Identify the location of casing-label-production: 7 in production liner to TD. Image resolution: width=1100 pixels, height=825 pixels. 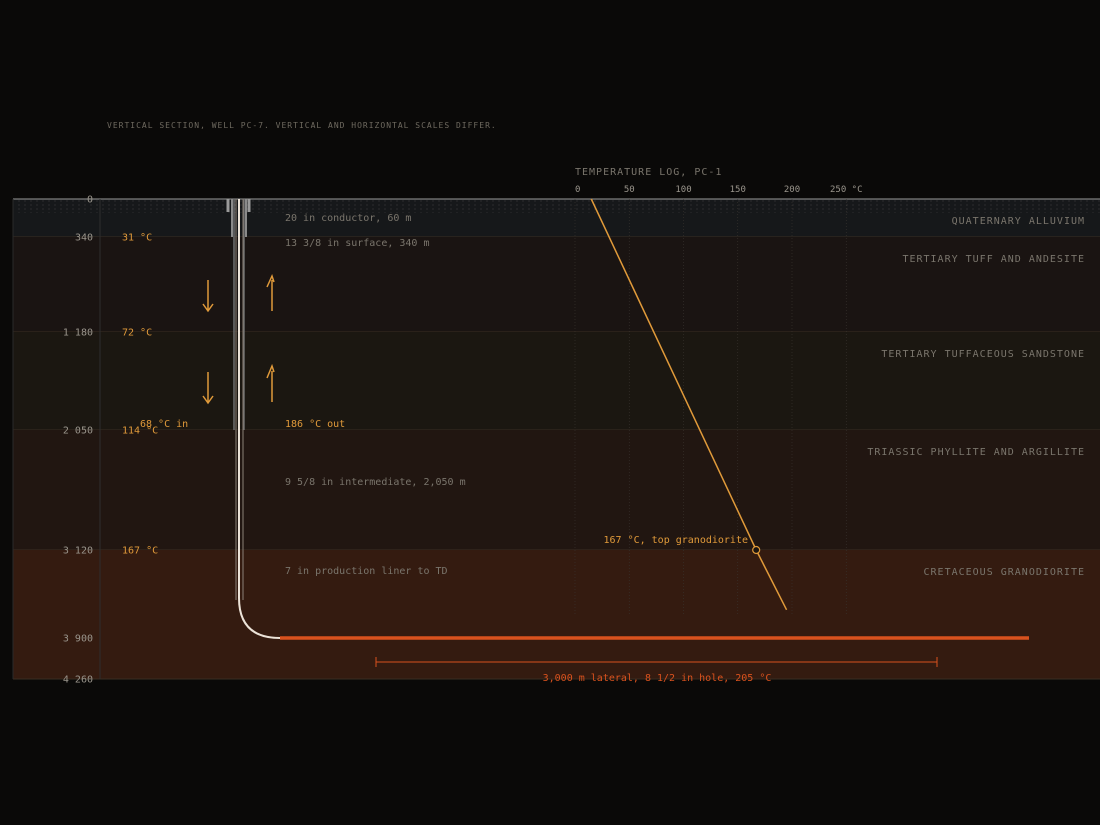
(366, 571).